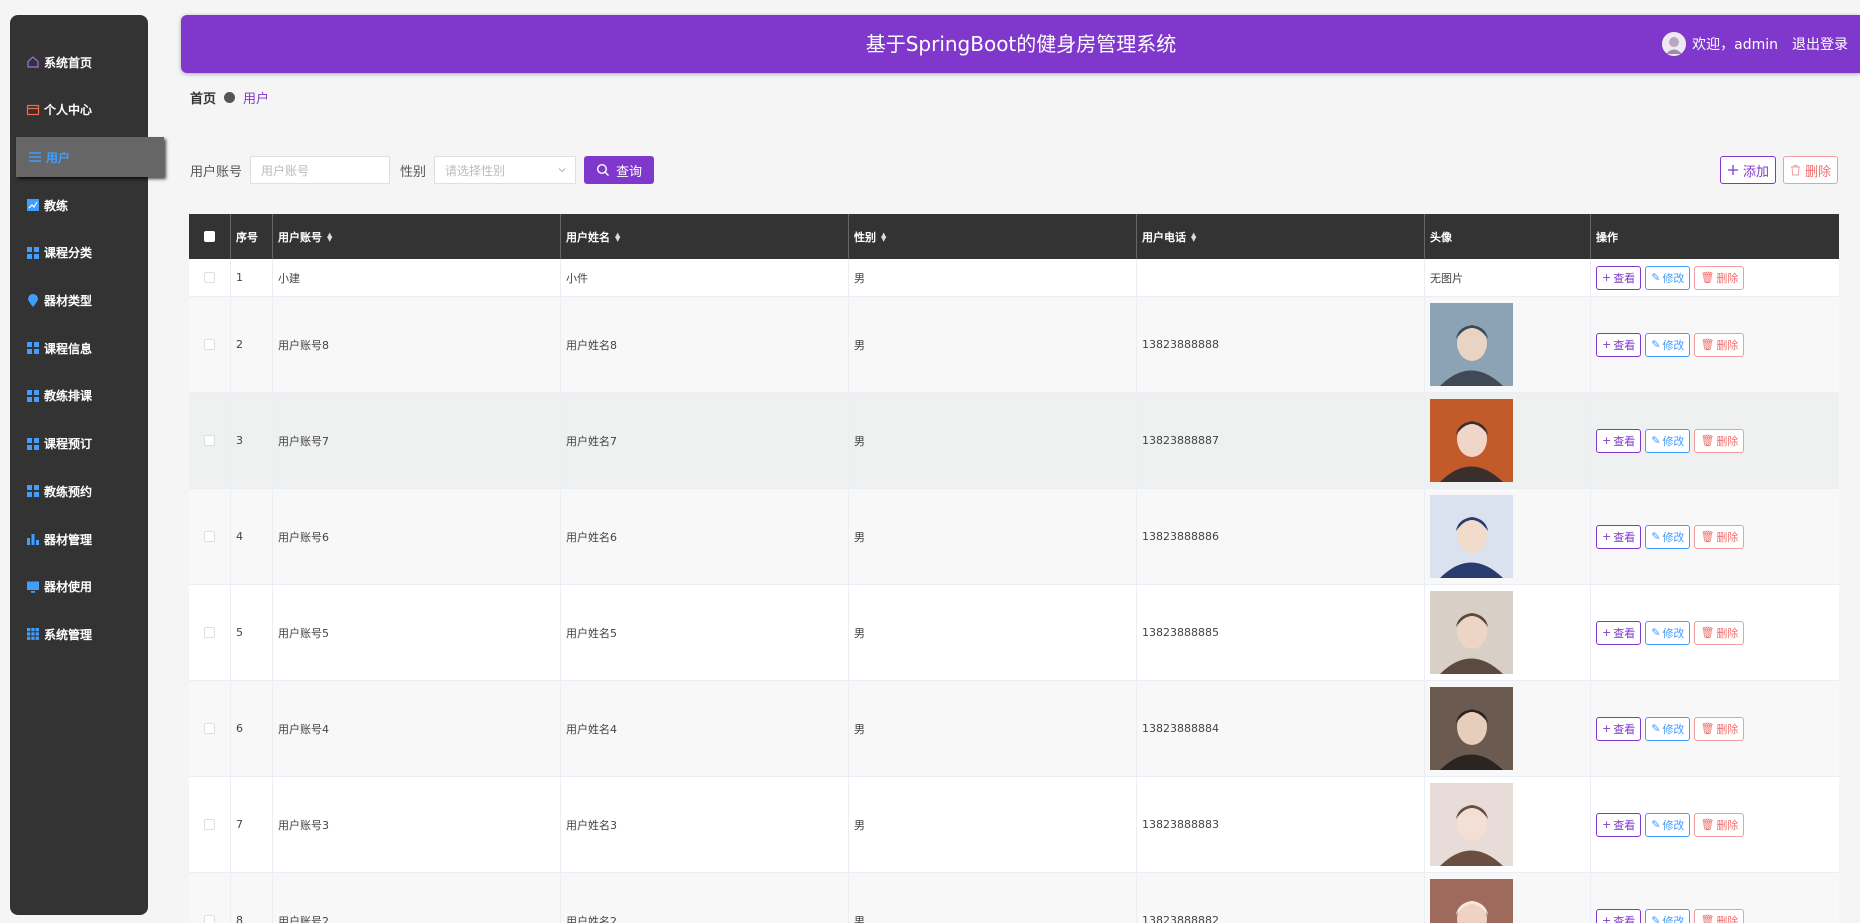  What do you see at coordinates (1014, 278) in the screenshot?
I see `table-row: 1 小建 小件男 无图片 + 查看 ✎ 修改 🗑 删除` at bounding box center [1014, 278].